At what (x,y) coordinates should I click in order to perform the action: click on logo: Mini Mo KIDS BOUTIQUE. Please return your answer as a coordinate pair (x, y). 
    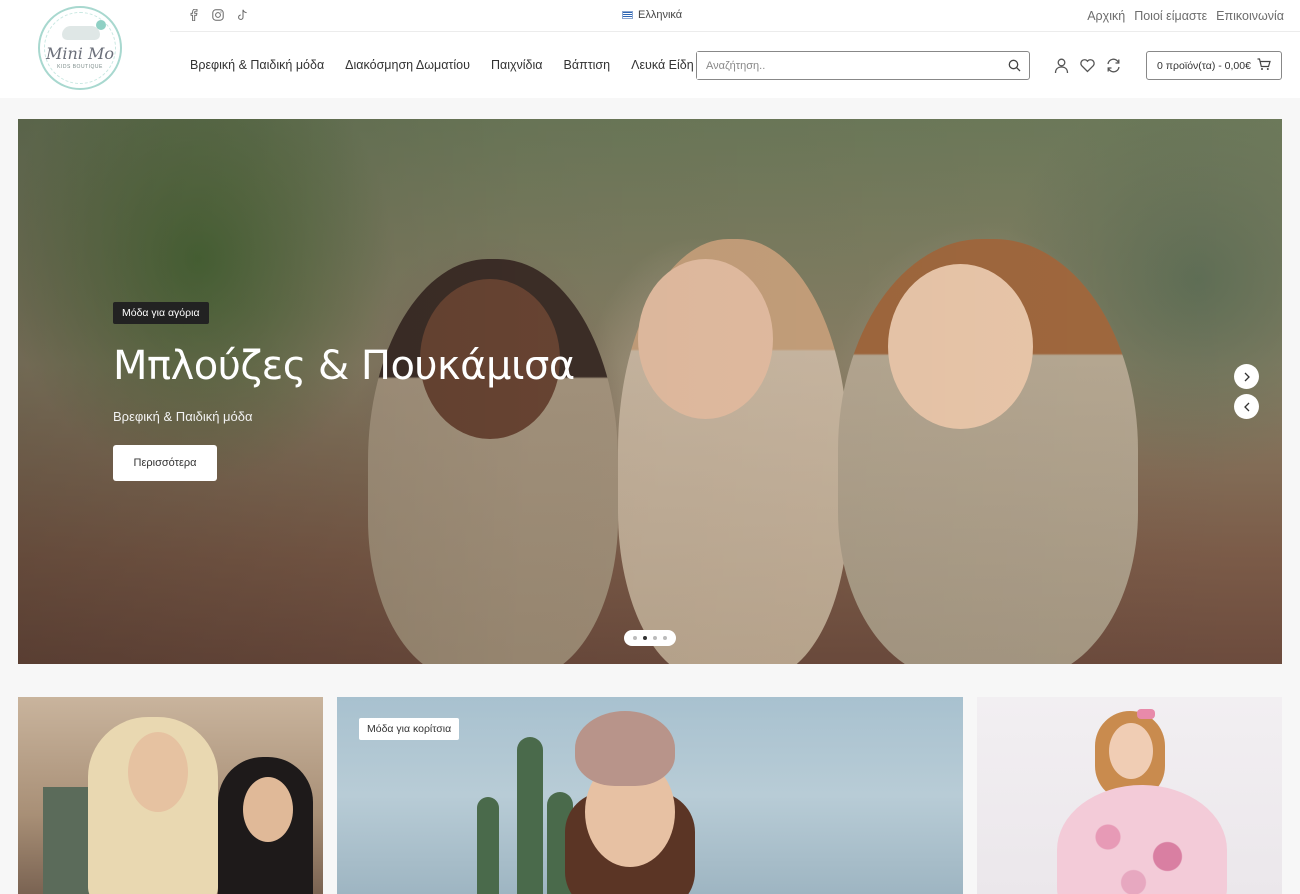
    Looking at the image, I should click on (80, 48).